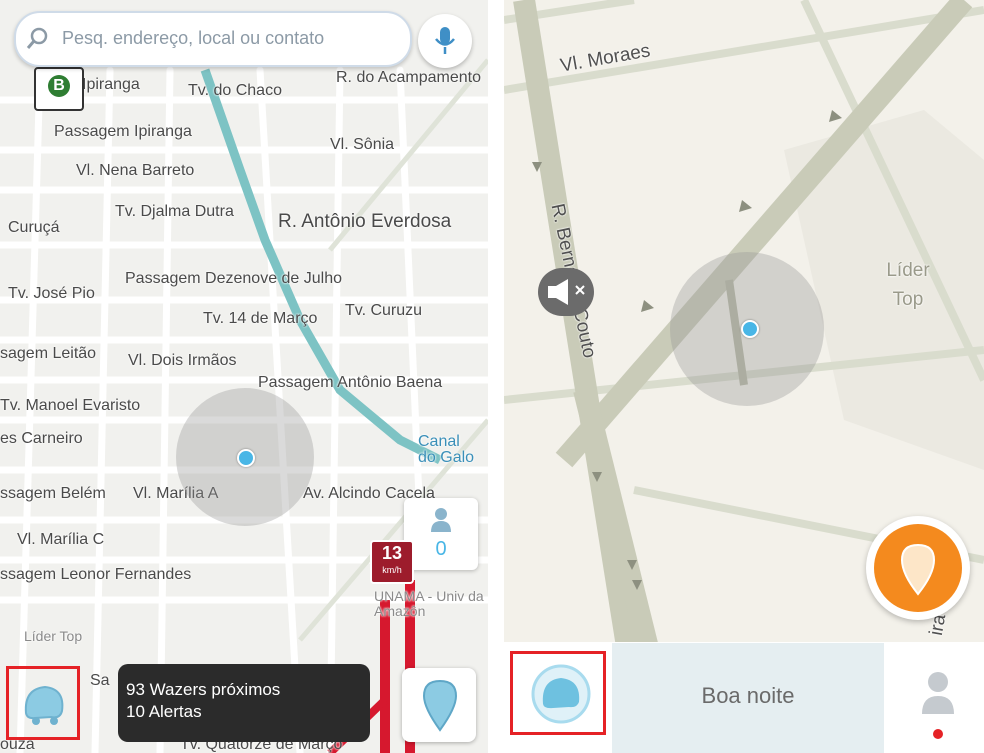 The width and height of the screenshot is (984, 753). Describe the element at coordinates (446, 449) in the screenshot. I see `canal-label: Canal do Galo` at that location.